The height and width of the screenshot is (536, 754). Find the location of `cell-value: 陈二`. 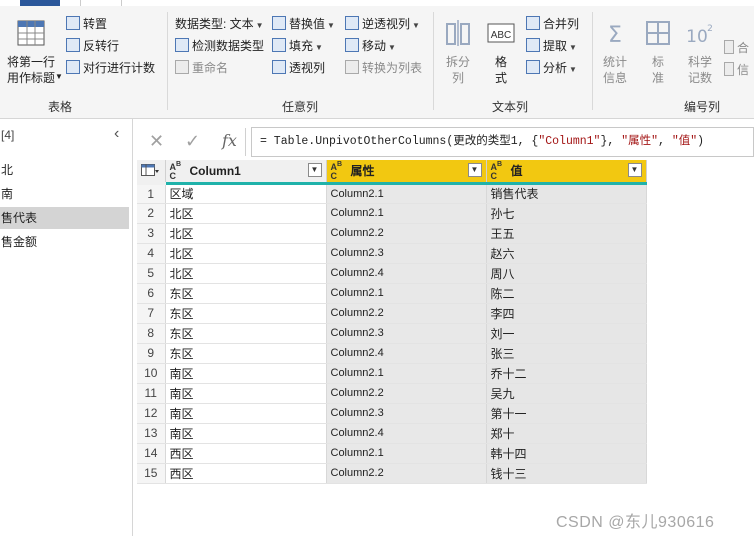

cell-value: 陈二 is located at coordinates (566, 293).